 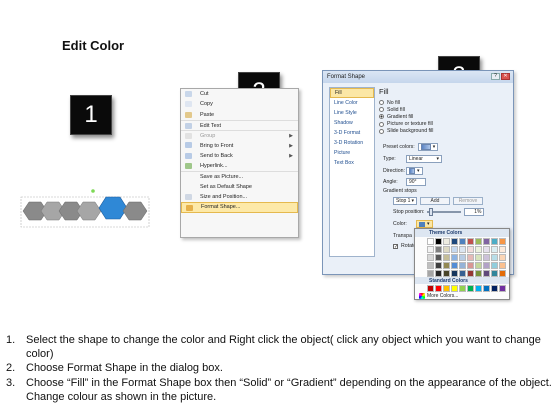 What do you see at coordinates (352, 93) in the screenshot?
I see `nav-item-fill: Fill` at bounding box center [352, 93].